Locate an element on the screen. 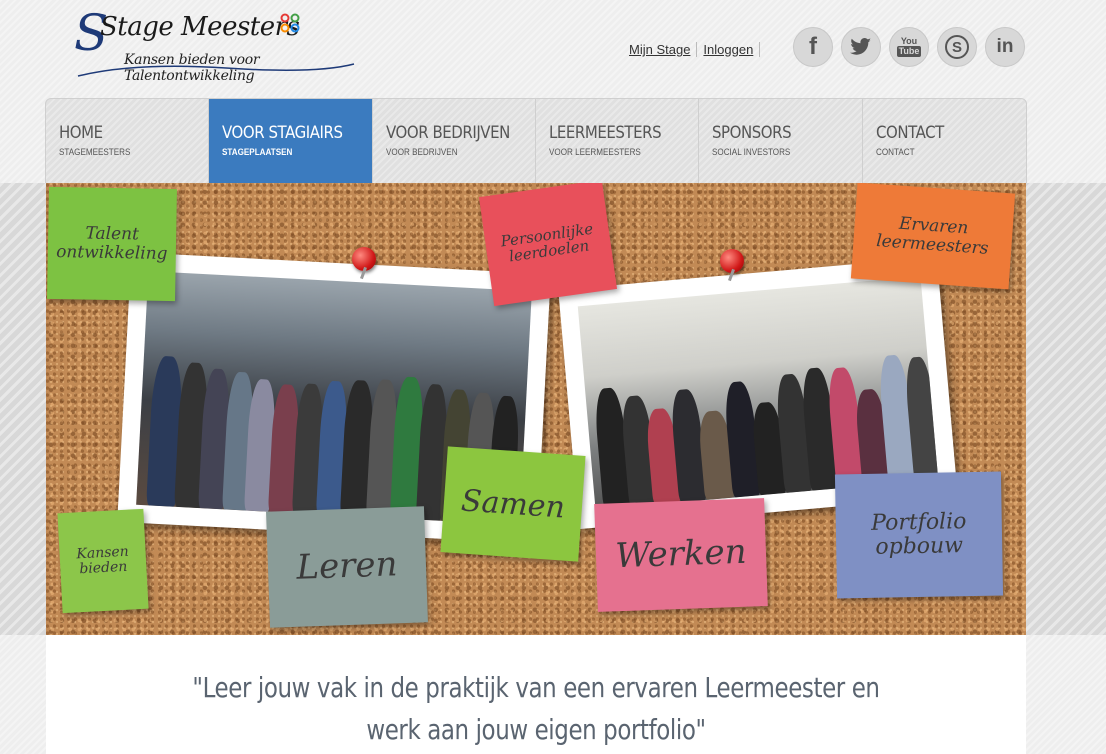  linkedin-icon: in is located at coordinates (1005, 47).